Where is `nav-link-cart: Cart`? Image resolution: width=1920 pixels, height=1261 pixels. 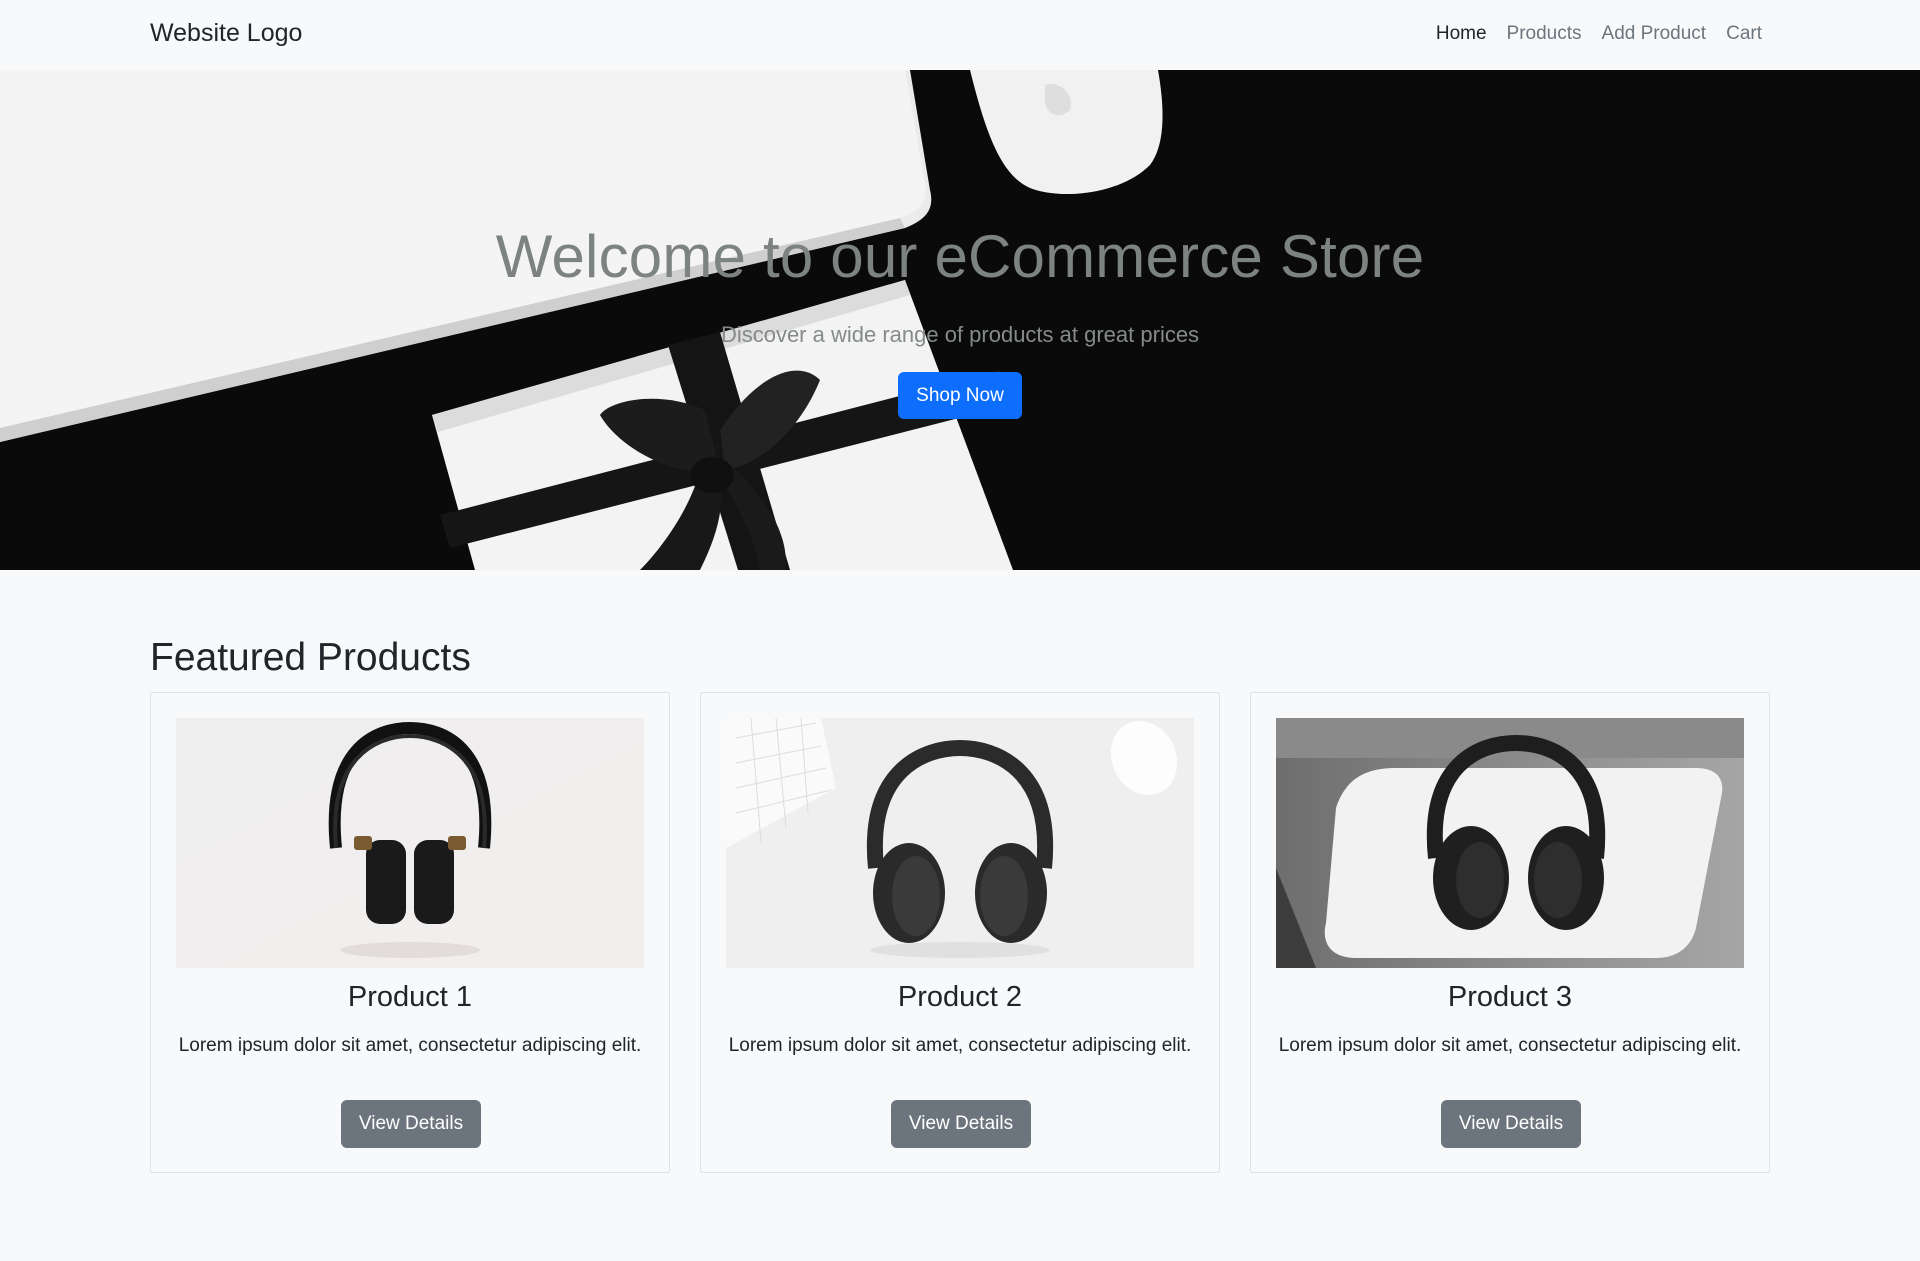 nav-link-cart: Cart is located at coordinates (1744, 33).